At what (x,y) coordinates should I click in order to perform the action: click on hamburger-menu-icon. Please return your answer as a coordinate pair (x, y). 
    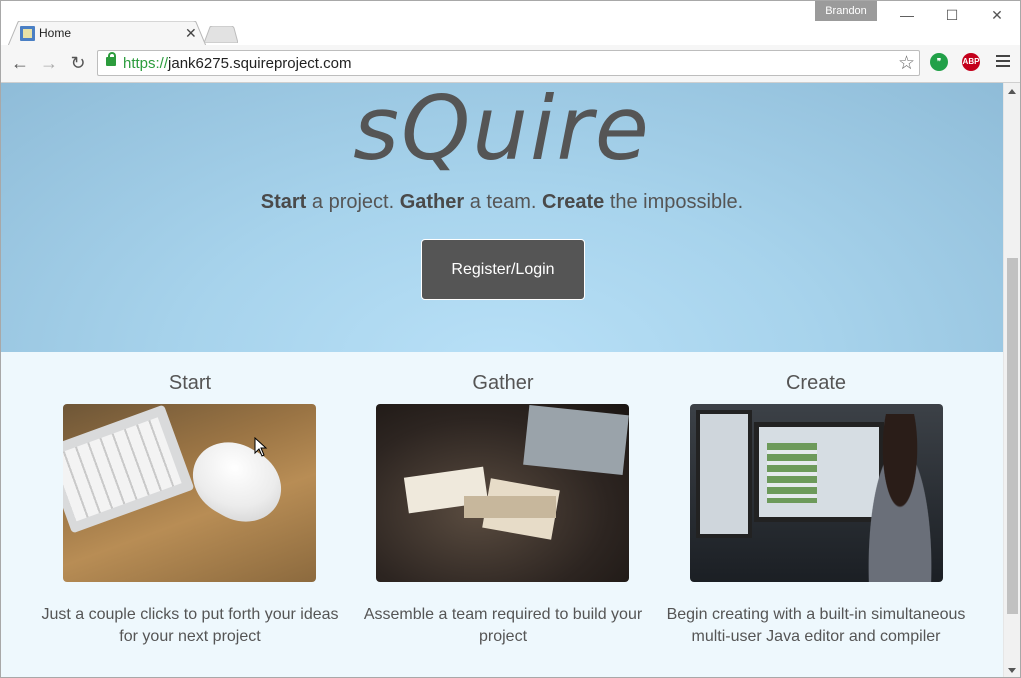
    Looking at the image, I should click on (1003, 62).